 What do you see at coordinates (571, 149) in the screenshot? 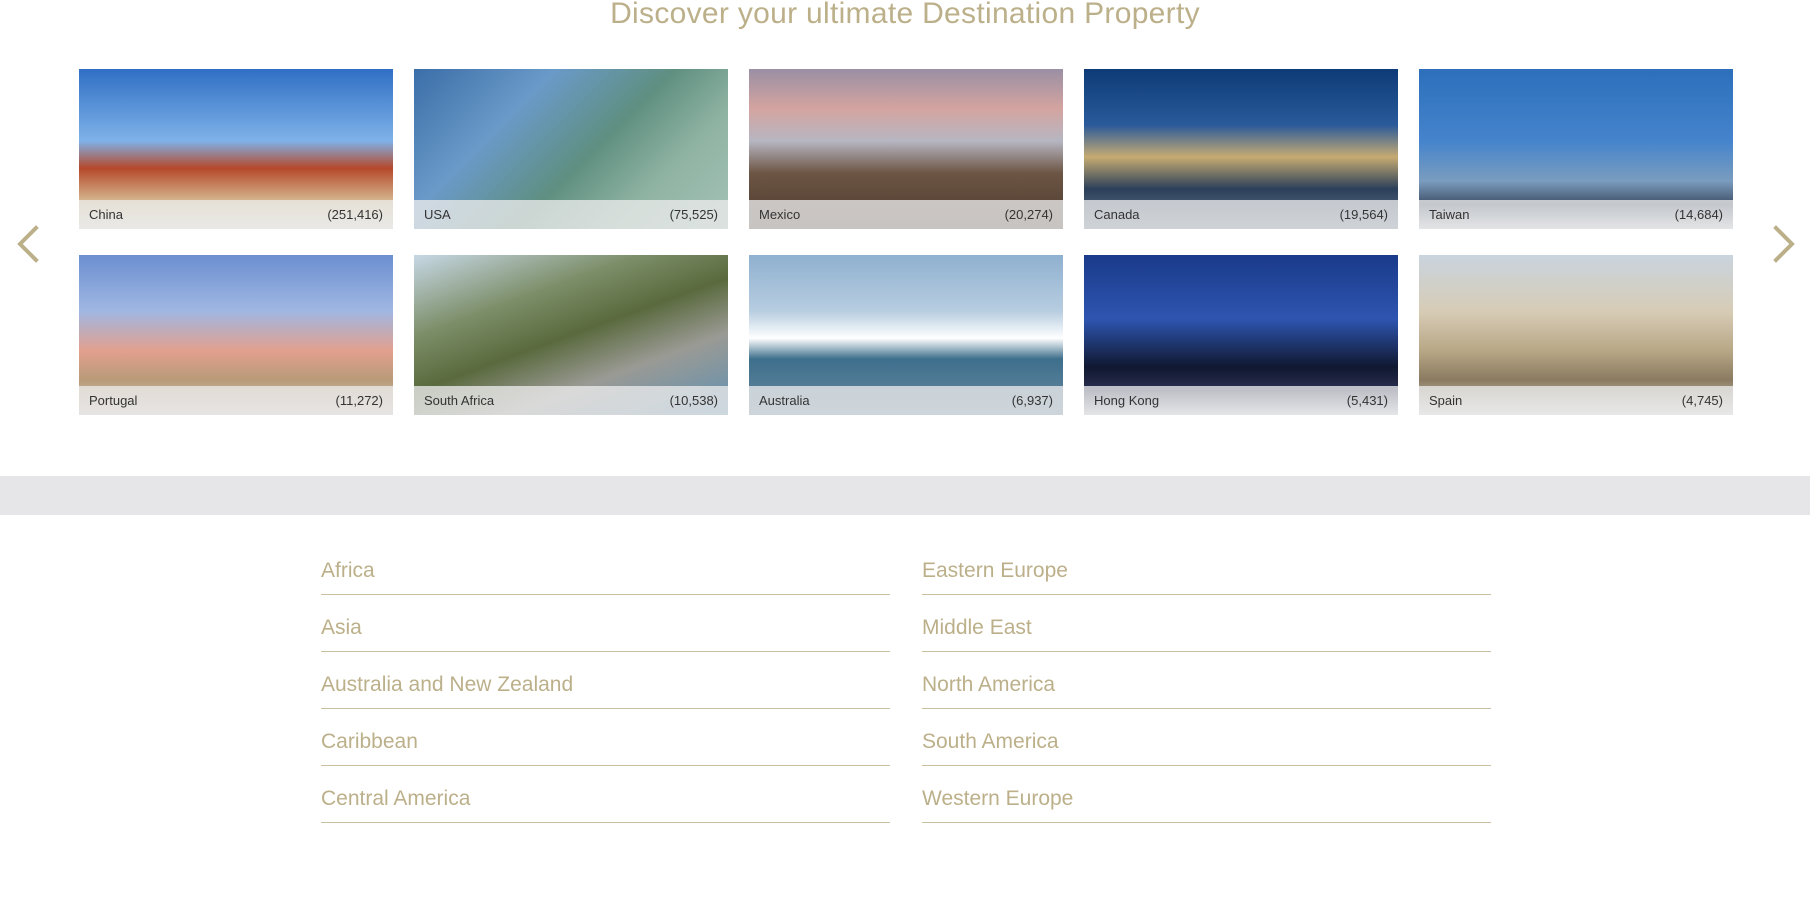
I see `destination-tile-usa: USA (75,525)` at bounding box center [571, 149].